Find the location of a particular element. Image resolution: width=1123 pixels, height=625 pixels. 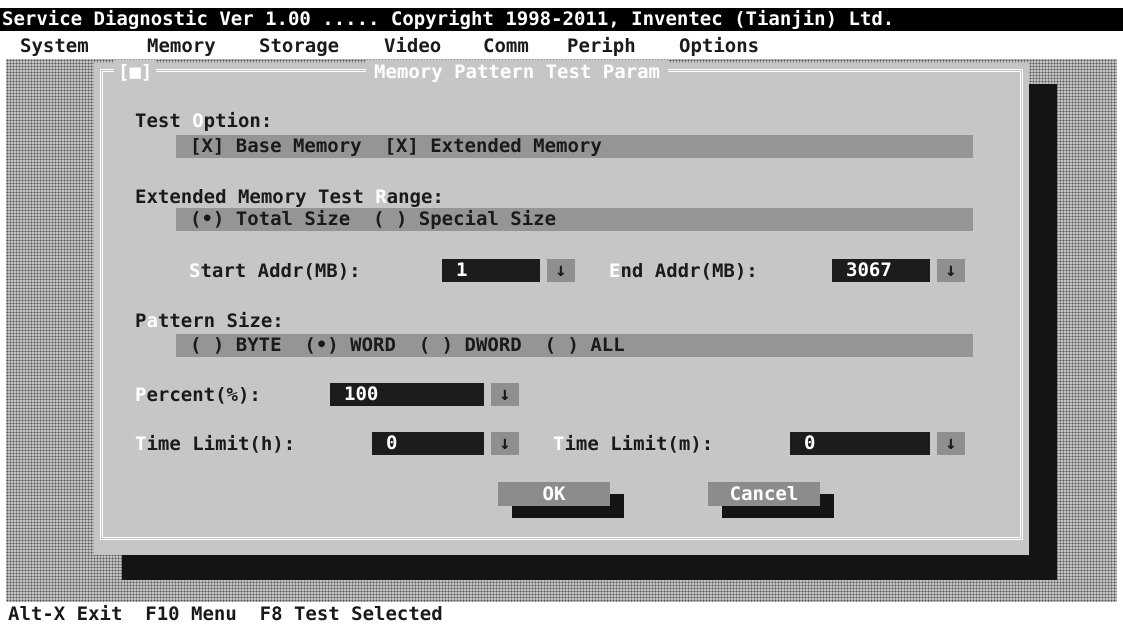

time-limit-h-hotkey: T is located at coordinates (141, 444).